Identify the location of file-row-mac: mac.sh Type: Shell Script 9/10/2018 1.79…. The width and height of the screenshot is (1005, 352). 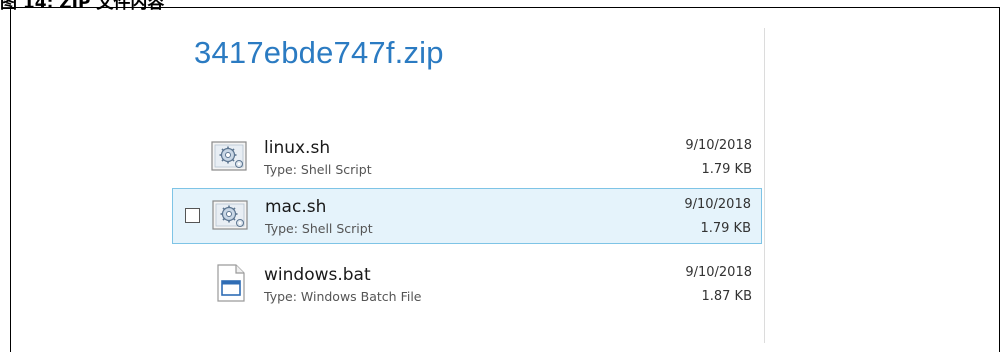
(467, 216).